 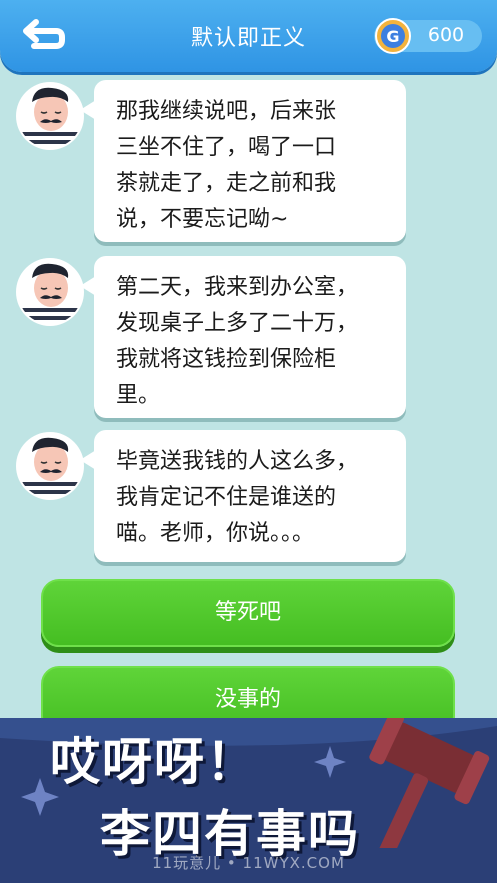 I want to click on message-line: 我就将这钱捡到保险柜, so click(x=226, y=359).